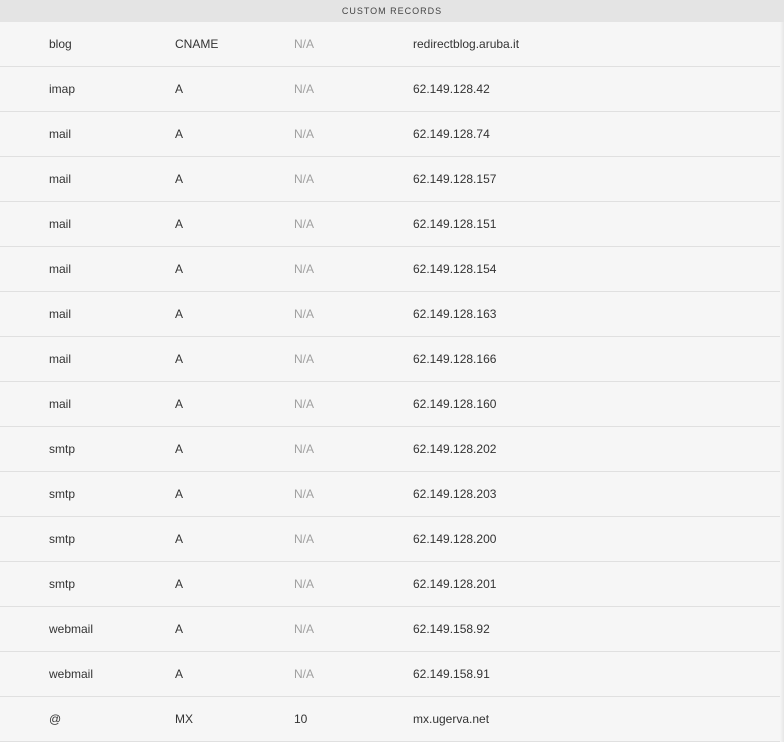 This screenshot has height=742, width=784. I want to click on table-row: imap A N/A 62.149.128.42, so click(392, 89).